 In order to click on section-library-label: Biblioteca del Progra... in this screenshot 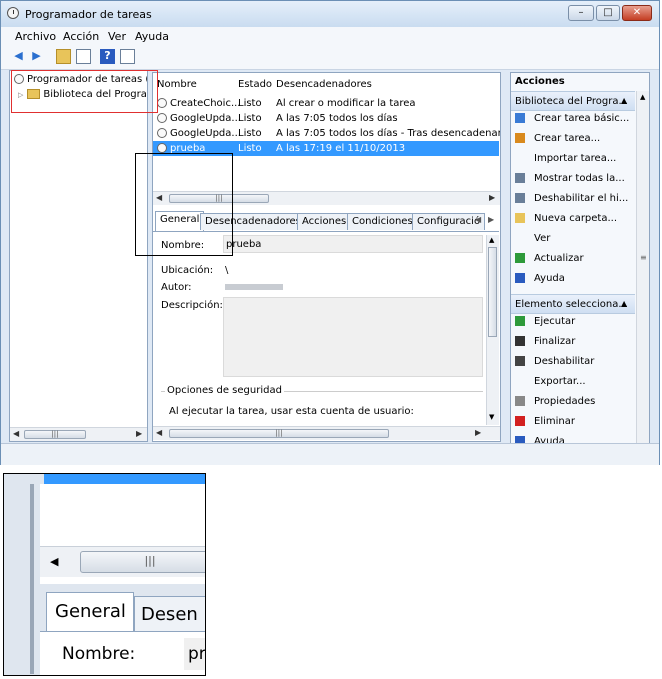, I will do `click(571, 101)`.